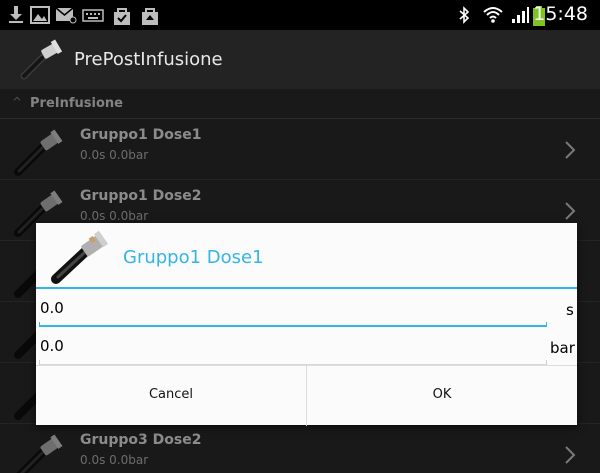 This screenshot has height=473, width=600. I want to click on dialog-buttons: Cancel OK, so click(306, 395).